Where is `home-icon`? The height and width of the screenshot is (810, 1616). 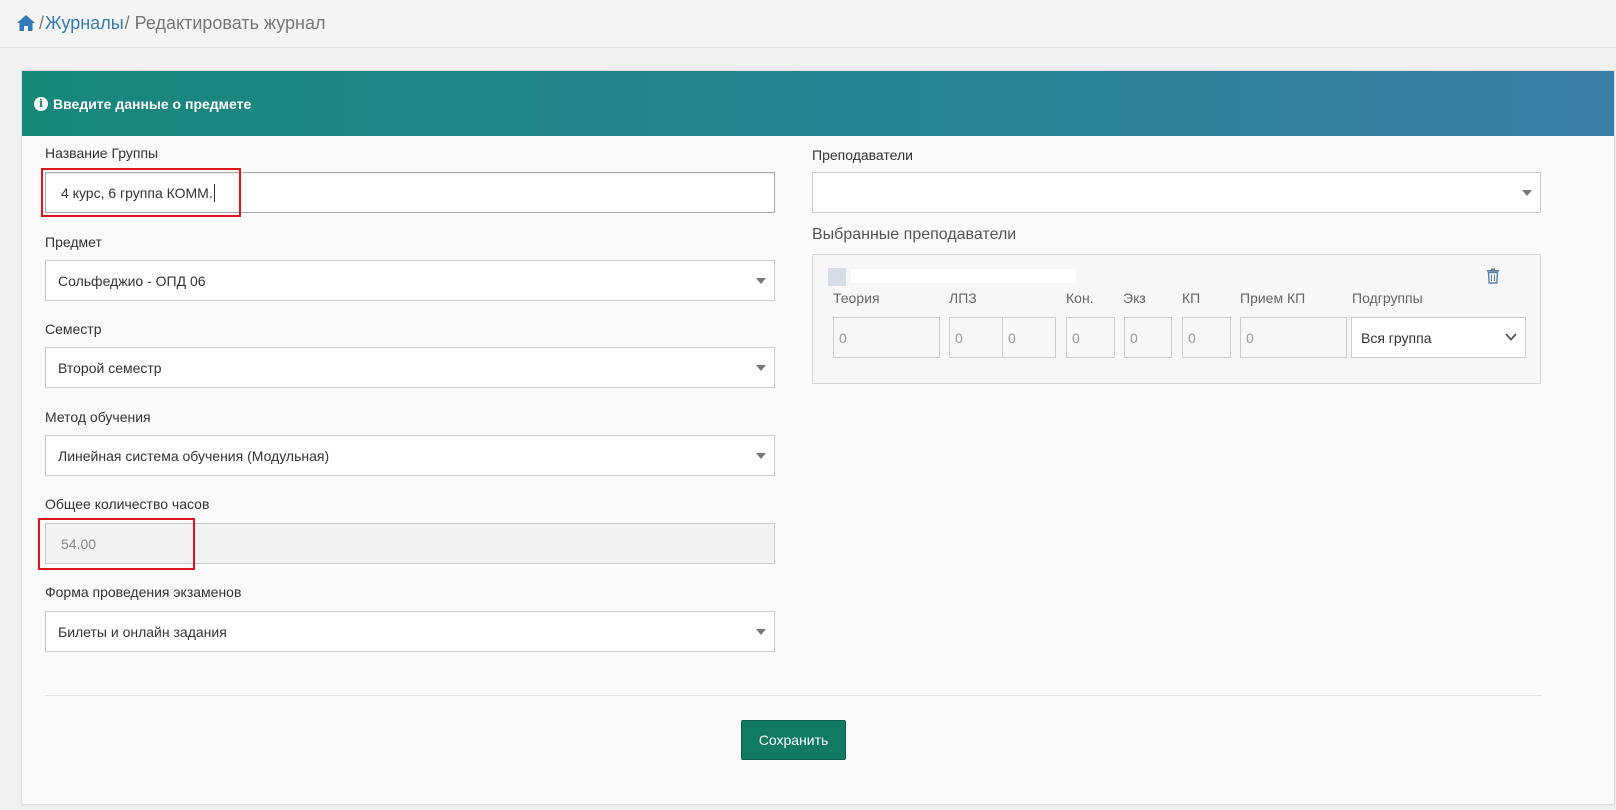 home-icon is located at coordinates (26, 23).